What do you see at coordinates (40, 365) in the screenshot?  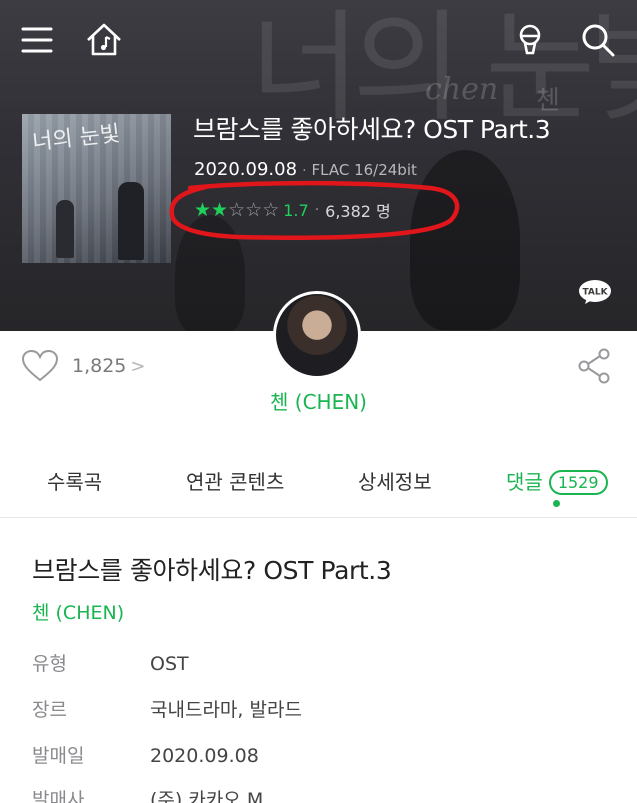 I see `heart-icon` at bounding box center [40, 365].